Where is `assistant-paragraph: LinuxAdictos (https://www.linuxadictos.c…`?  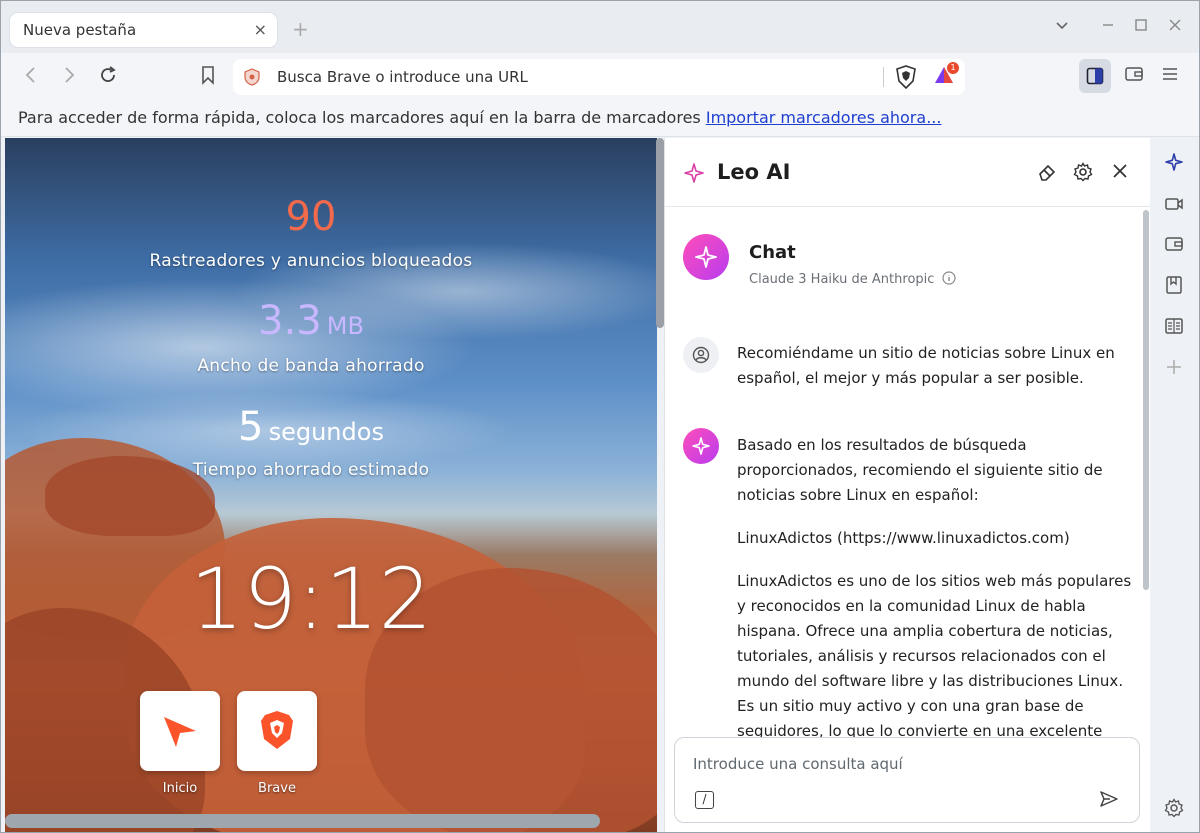
assistant-paragraph: LinuxAdictos (https://www.linuxadictos.c… is located at coordinates (903, 538).